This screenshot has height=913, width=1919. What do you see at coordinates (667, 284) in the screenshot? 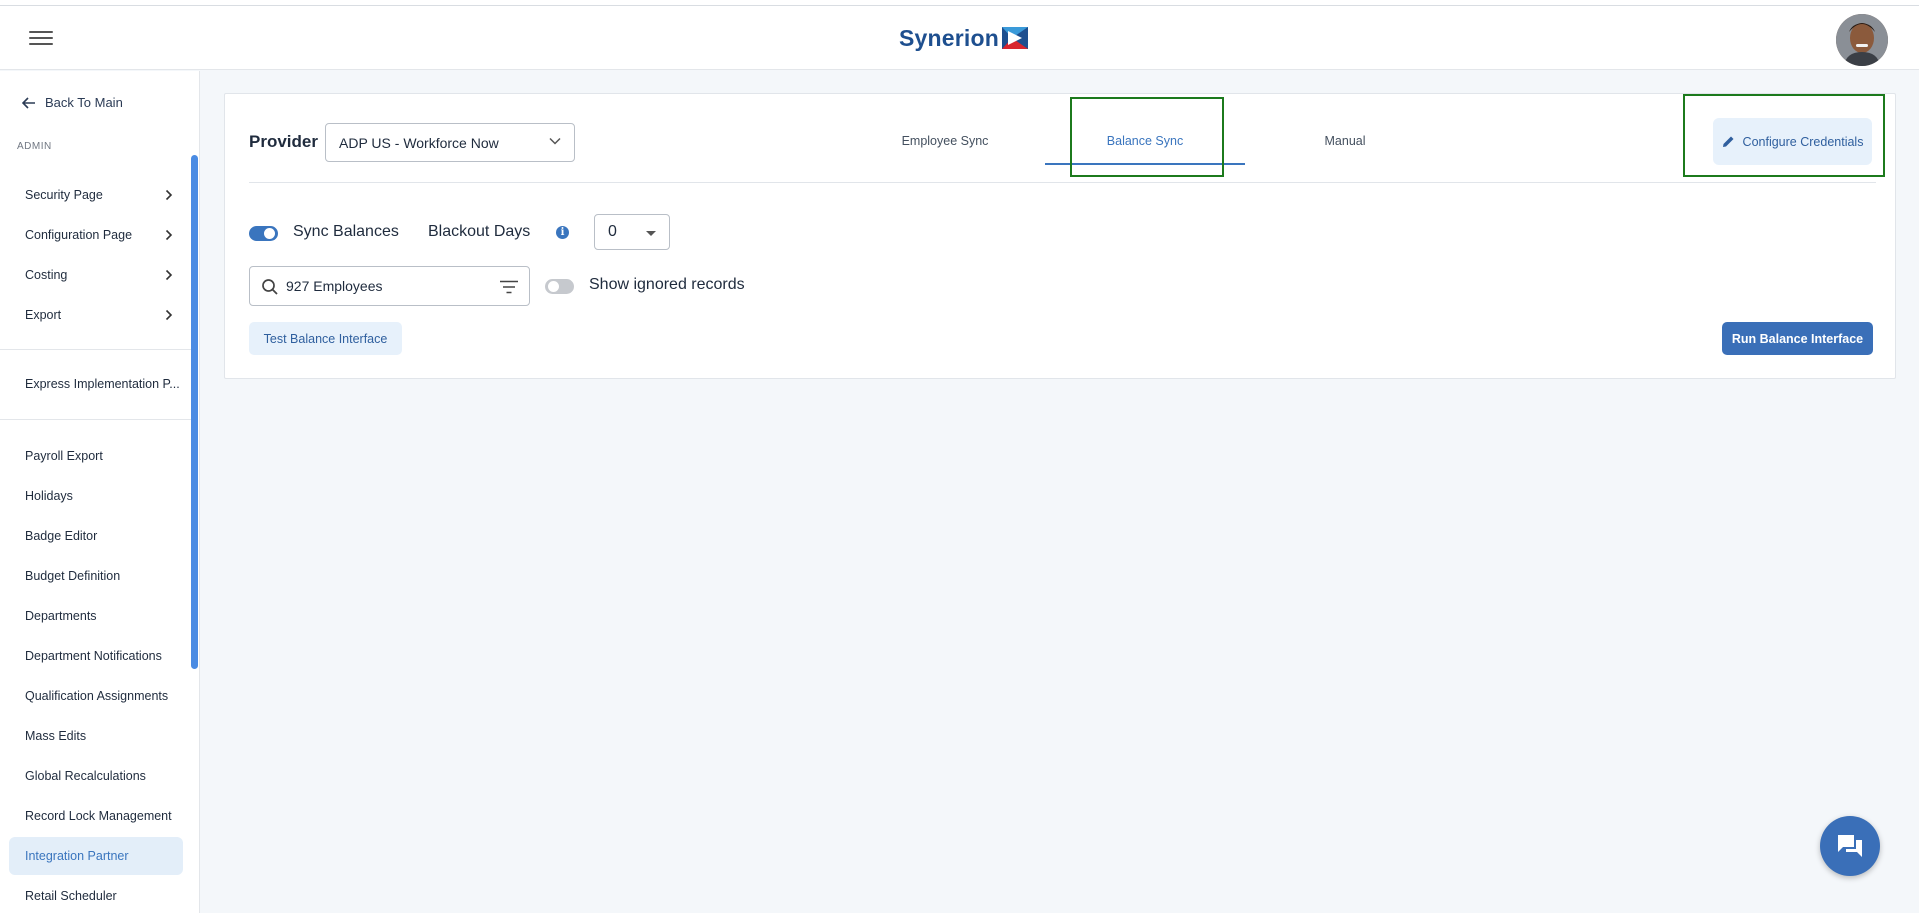
I see `show-ignored-label: Show ignored records` at bounding box center [667, 284].